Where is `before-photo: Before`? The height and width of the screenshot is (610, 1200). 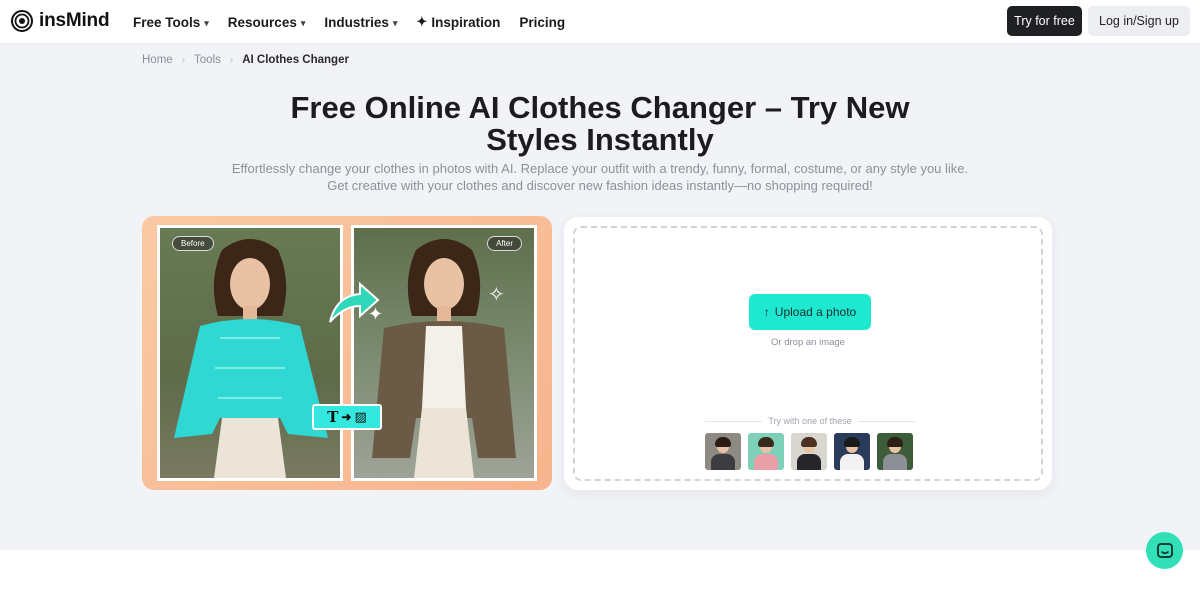
before-photo: Before is located at coordinates (250, 353).